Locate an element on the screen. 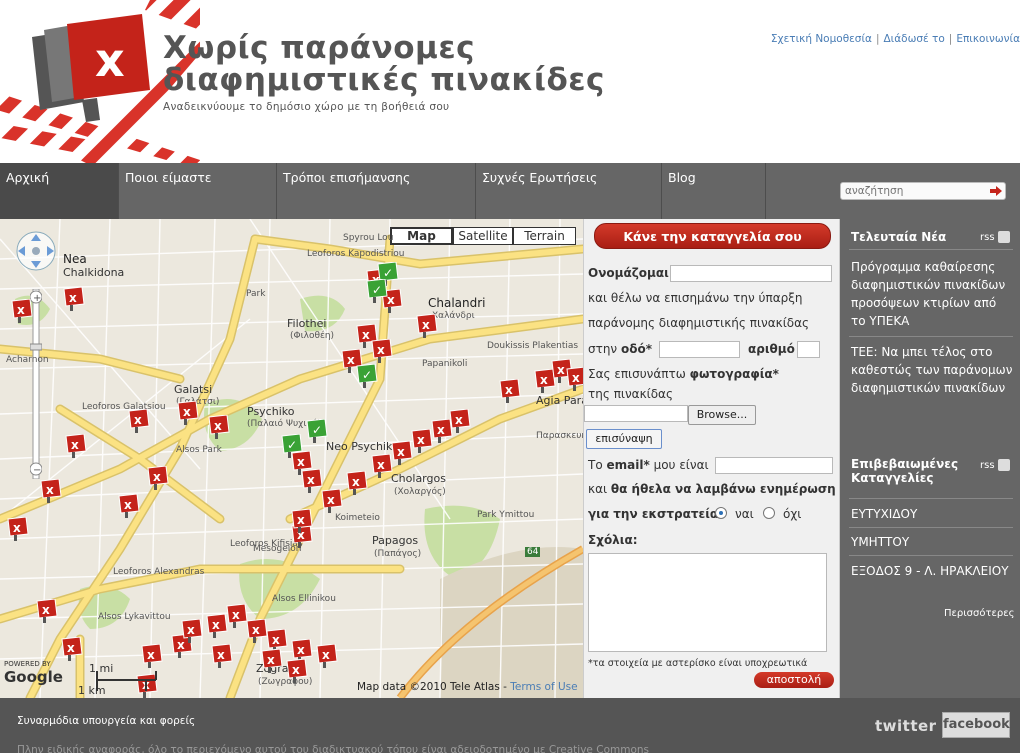  nav-item-blog: Blog is located at coordinates (714, 191).